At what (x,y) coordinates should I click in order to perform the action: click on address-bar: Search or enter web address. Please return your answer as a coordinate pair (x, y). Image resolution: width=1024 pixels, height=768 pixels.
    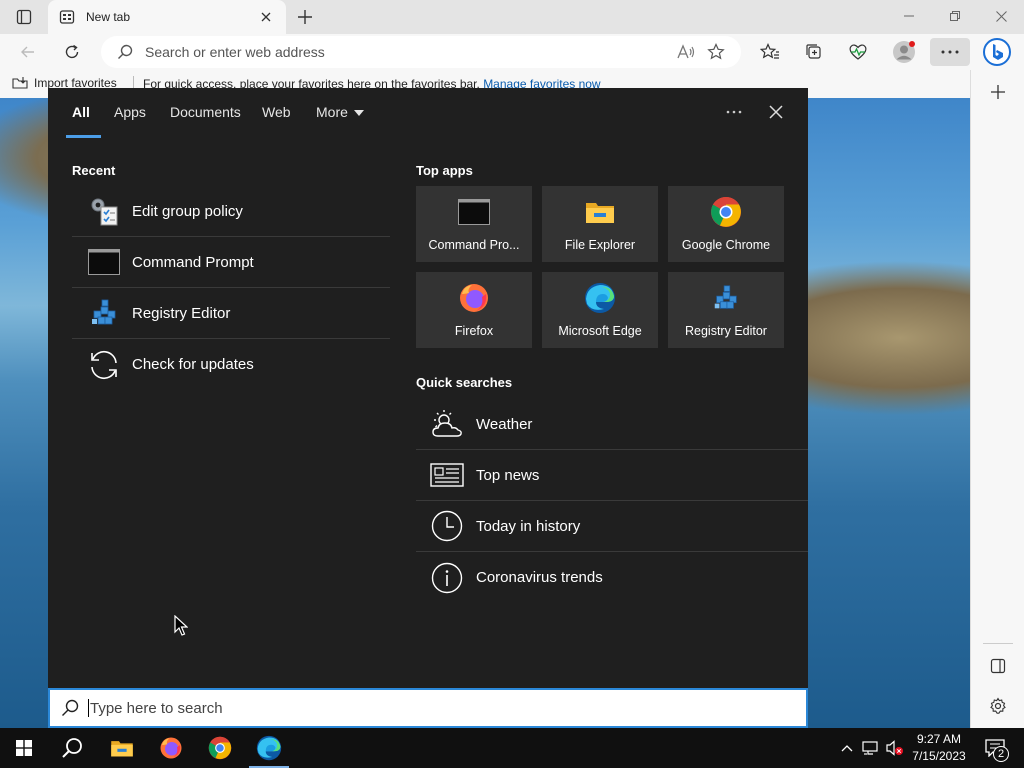
    Looking at the image, I should click on (421, 52).